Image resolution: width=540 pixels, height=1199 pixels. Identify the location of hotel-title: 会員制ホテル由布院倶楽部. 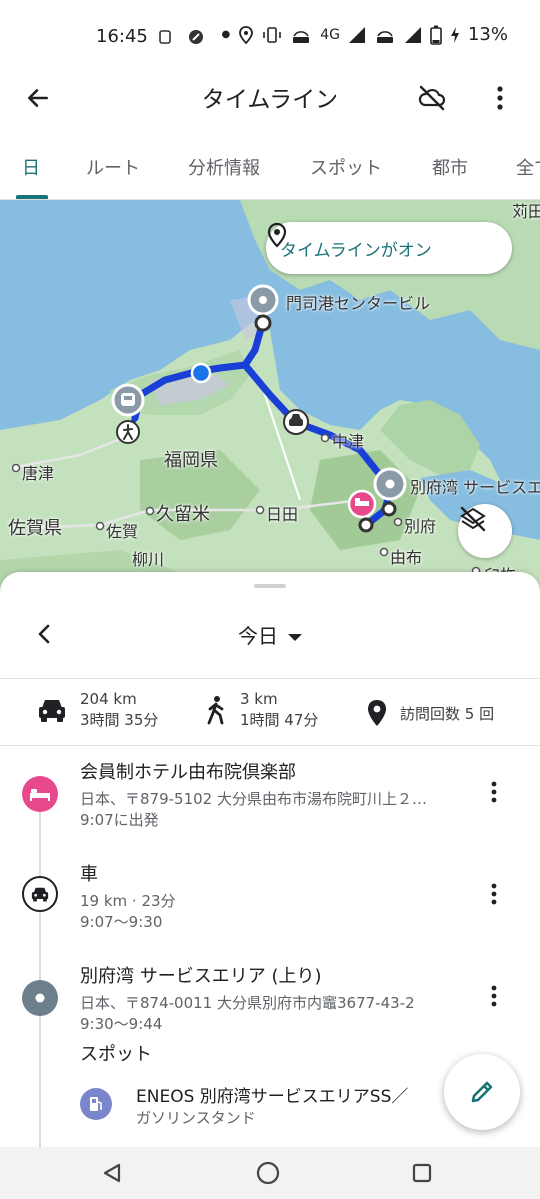
(188, 772).